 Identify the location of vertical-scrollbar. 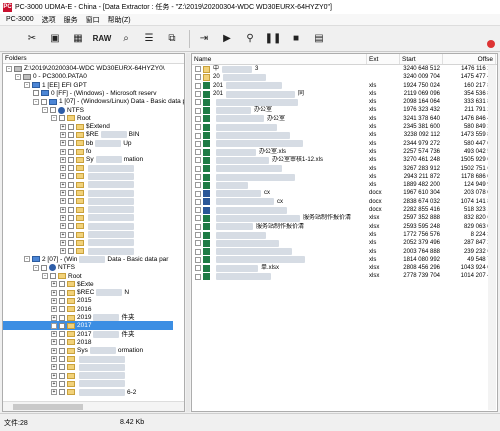
(492, 237).